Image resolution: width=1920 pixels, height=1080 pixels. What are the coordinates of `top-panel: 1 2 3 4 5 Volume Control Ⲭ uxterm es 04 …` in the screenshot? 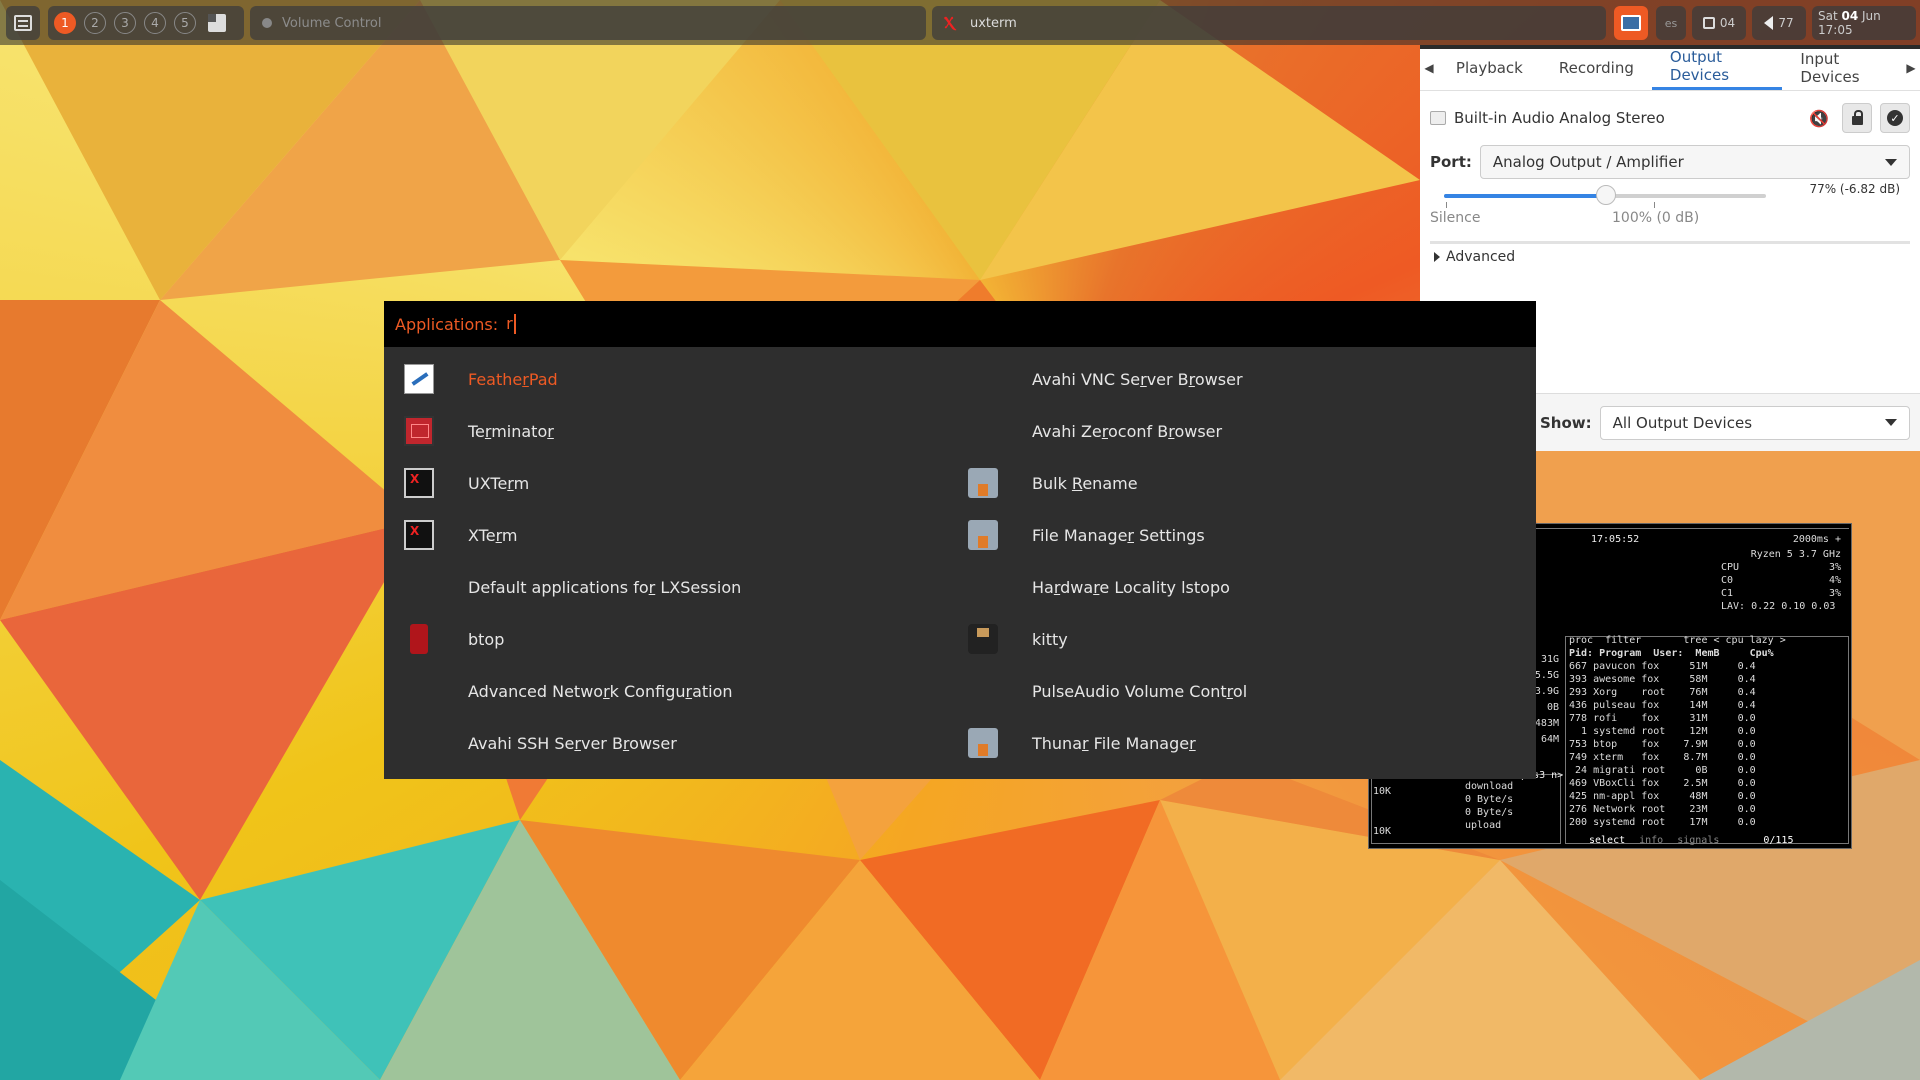 It's located at (960, 22).